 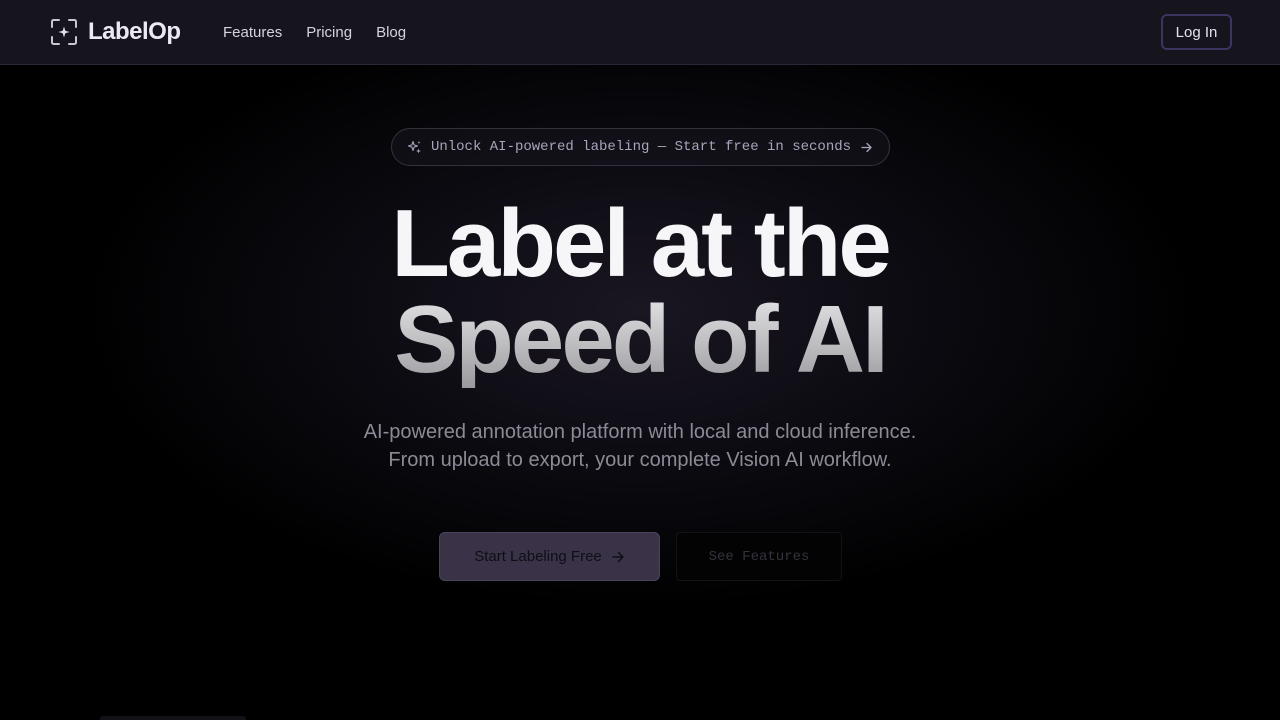 I want to click on top-navbar: LabelOp Features Pricing Blog Log In, so click(x=640, y=32).